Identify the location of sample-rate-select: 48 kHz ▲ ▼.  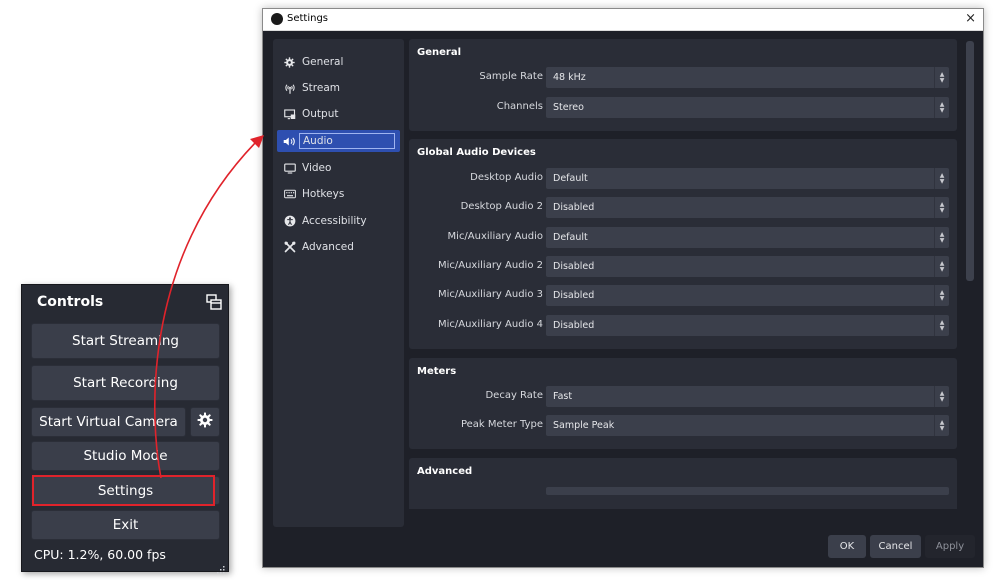
(747, 77).